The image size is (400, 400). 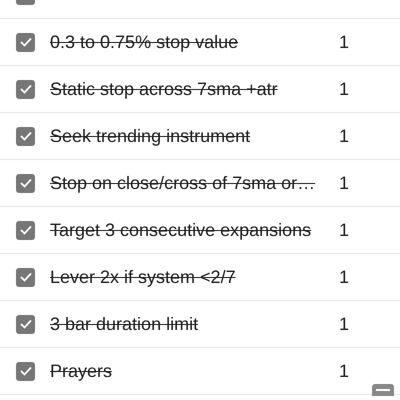 I want to click on note-icon, so click(x=383, y=390).